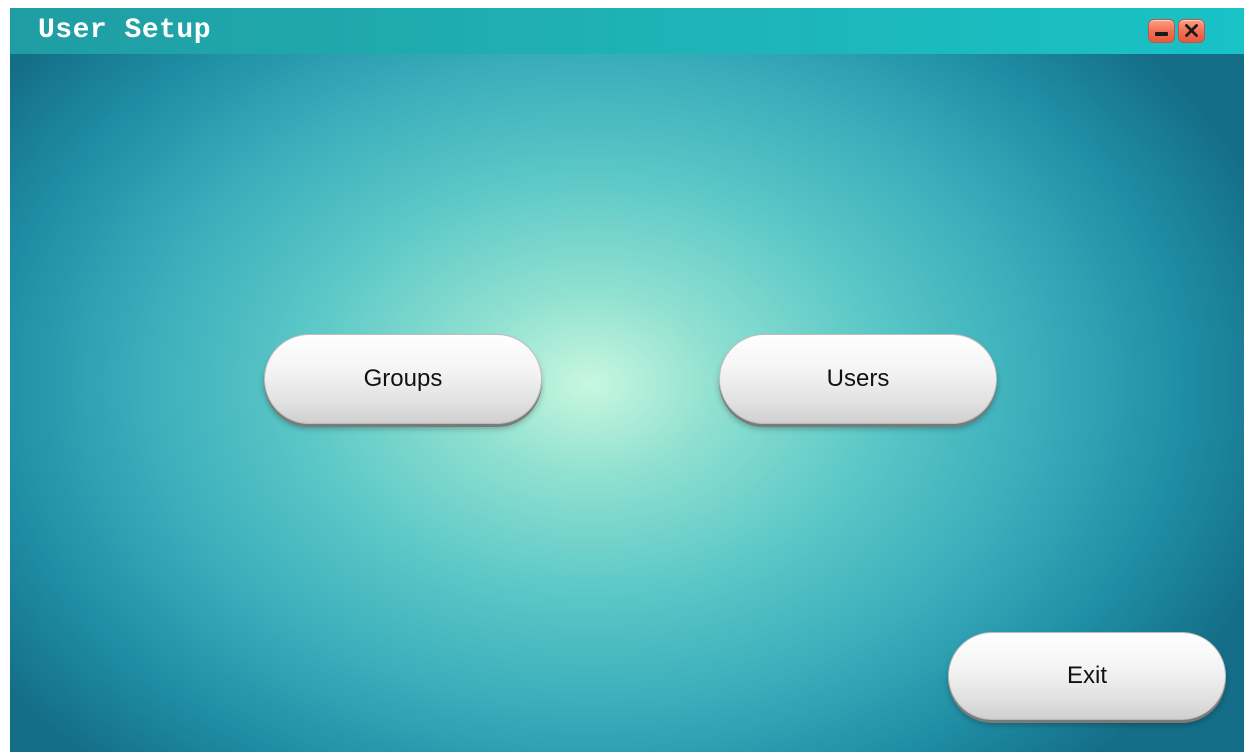 This screenshot has height=752, width=1254. I want to click on close-button, so click(1191, 31).